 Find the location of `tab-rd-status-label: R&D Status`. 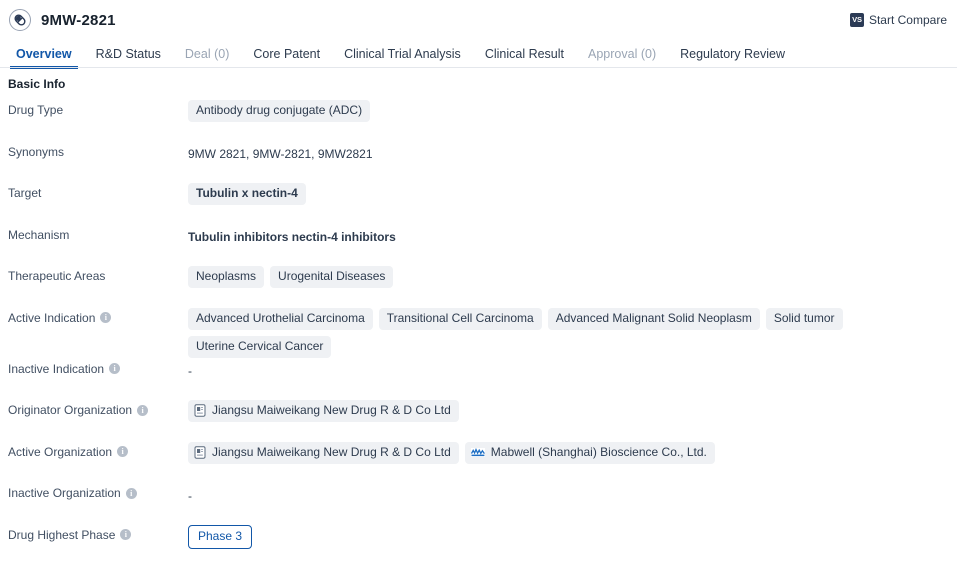

tab-rd-status-label: R&D Status is located at coordinates (128, 54).